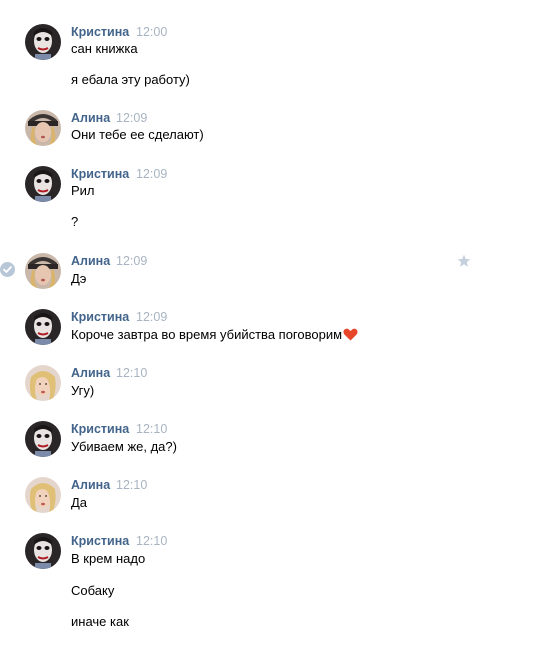 This screenshot has width=535, height=652. What do you see at coordinates (79, 502) in the screenshot?
I see `message-text: Да` at bounding box center [79, 502].